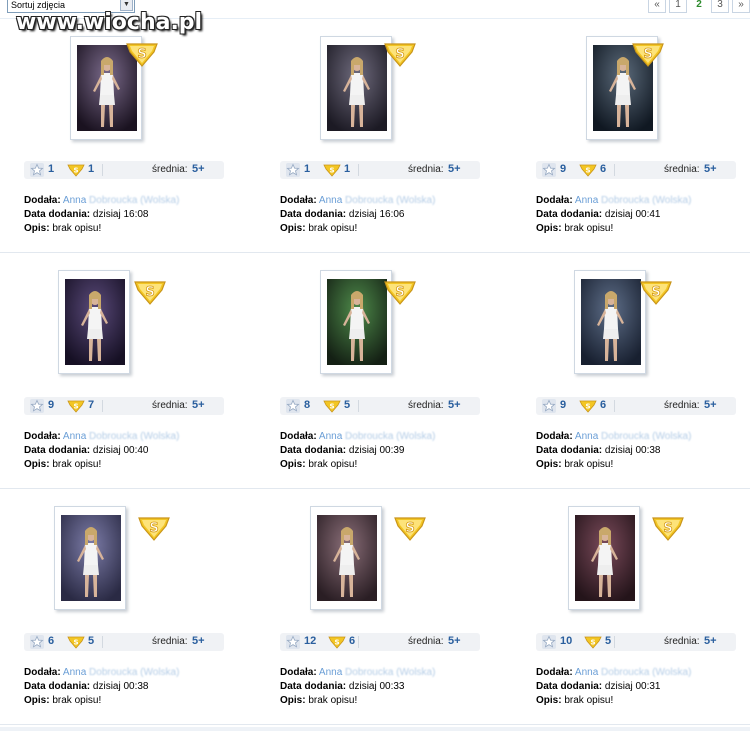 This screenshot has height=731, width=750. Describe the element at coordinates (566, 641) in the screenshot. I see `votes-count: 10` at that location.